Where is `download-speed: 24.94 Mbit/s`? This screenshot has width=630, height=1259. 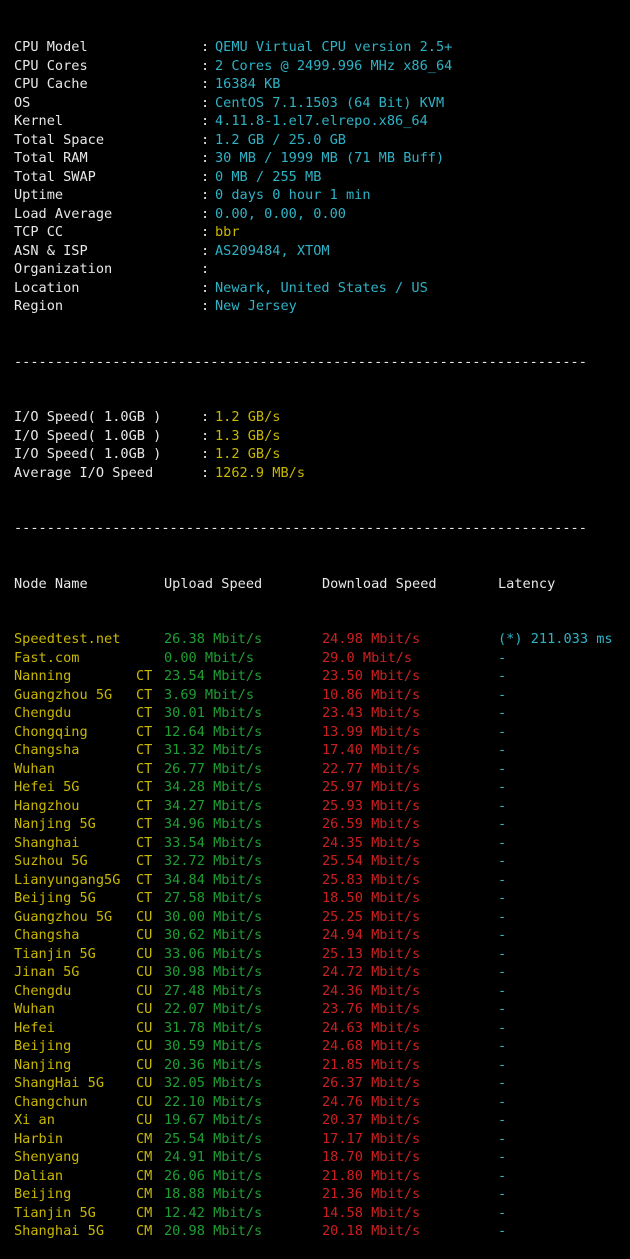
download-speed: 24.94 Mbit/s is located at coordinates (371, 935).